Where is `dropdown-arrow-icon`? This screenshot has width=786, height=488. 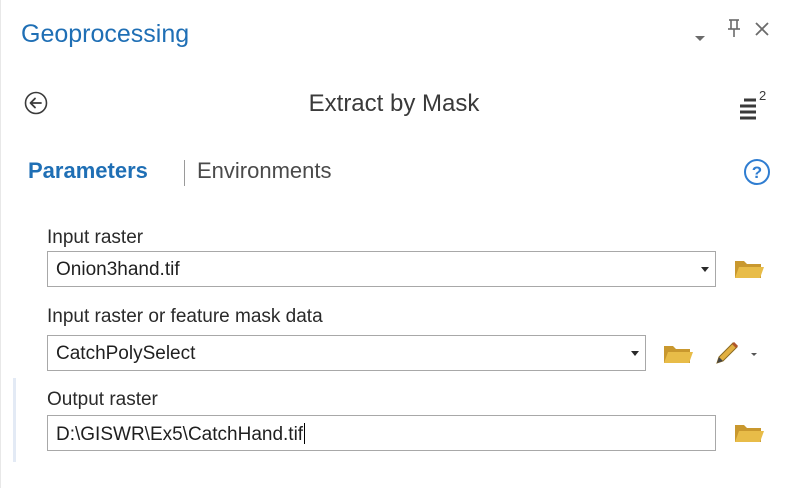 dropdown-arrow-icon is located at coordinates (700, 37).